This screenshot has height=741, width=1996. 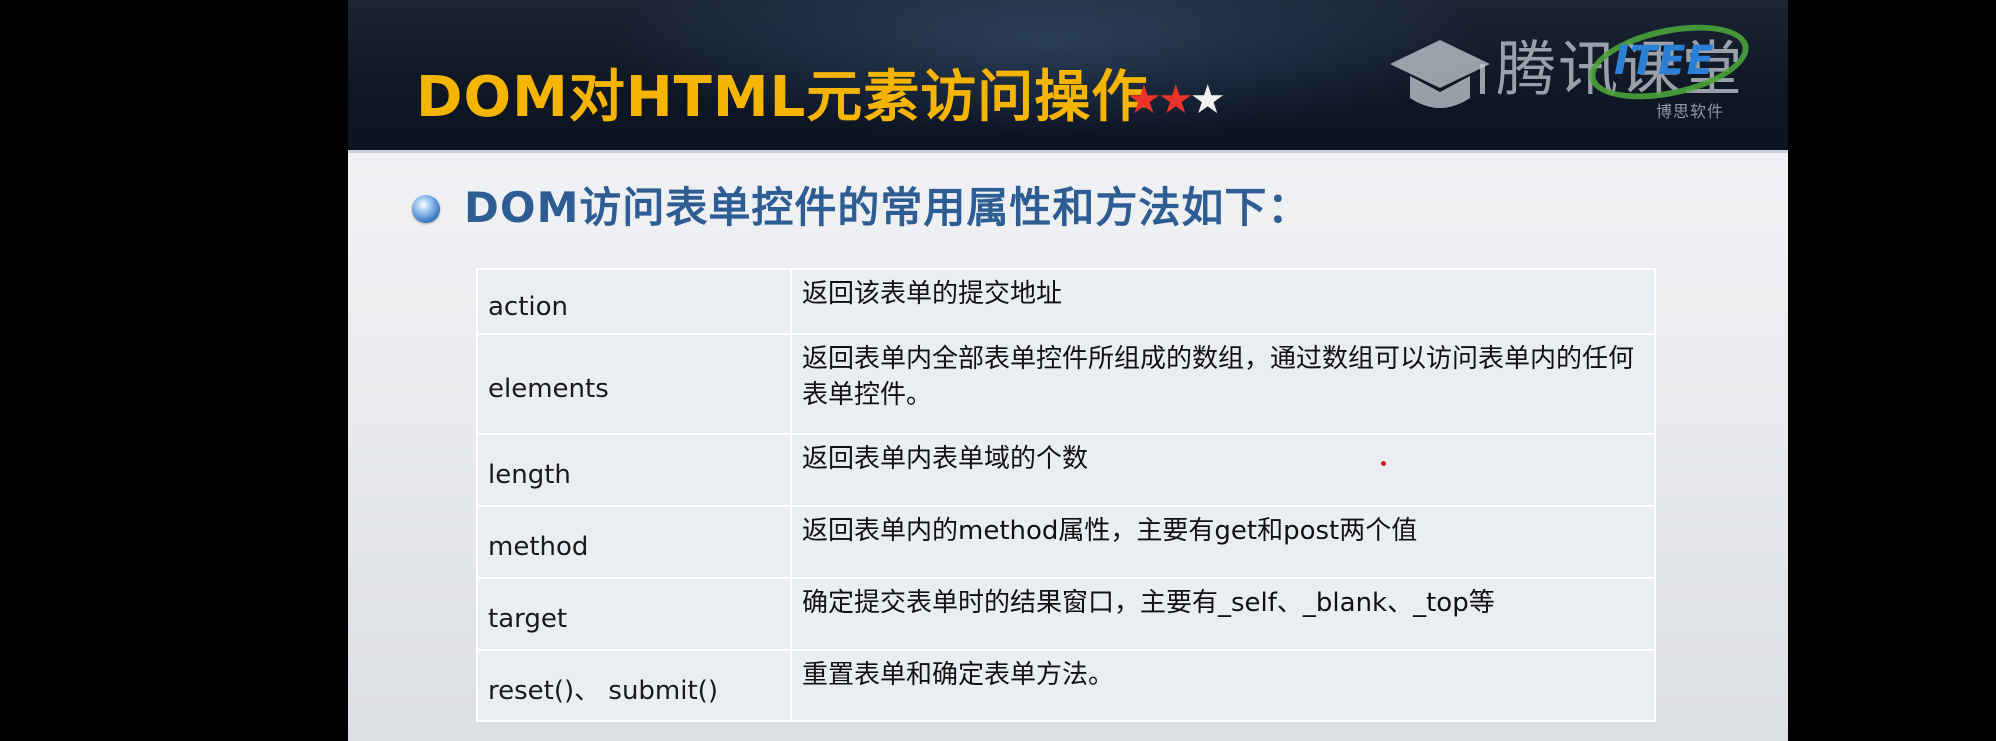 I want to click on slide-header: DOM对HTML元素访问操作 ★★★ 腾讯课堂 ITEE 博思软件, so click(x=1068, y=75).